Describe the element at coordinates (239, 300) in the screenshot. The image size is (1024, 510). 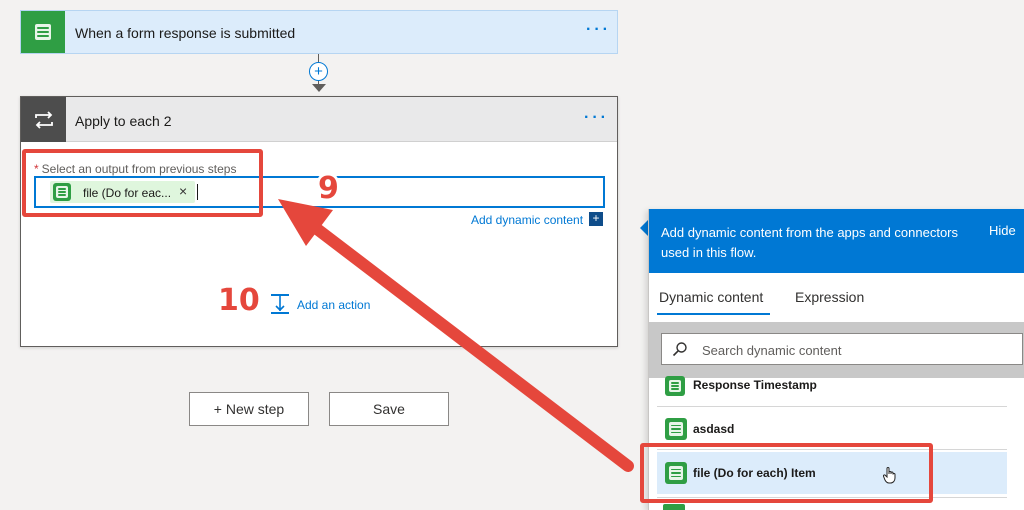
I see `annotation-number-10: 10` at that location.